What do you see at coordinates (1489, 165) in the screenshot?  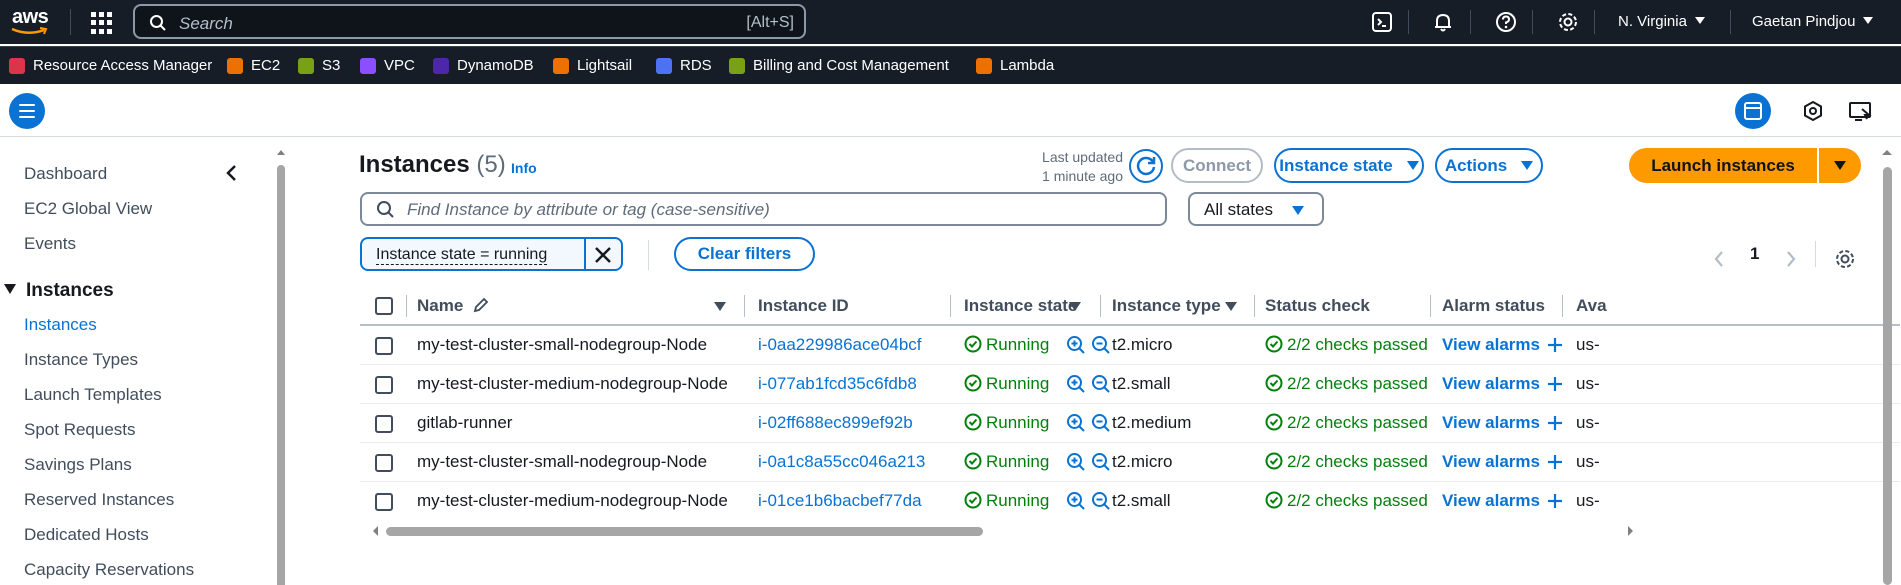 I see `actions-button: Actions` at bounding box center [1489, 165].